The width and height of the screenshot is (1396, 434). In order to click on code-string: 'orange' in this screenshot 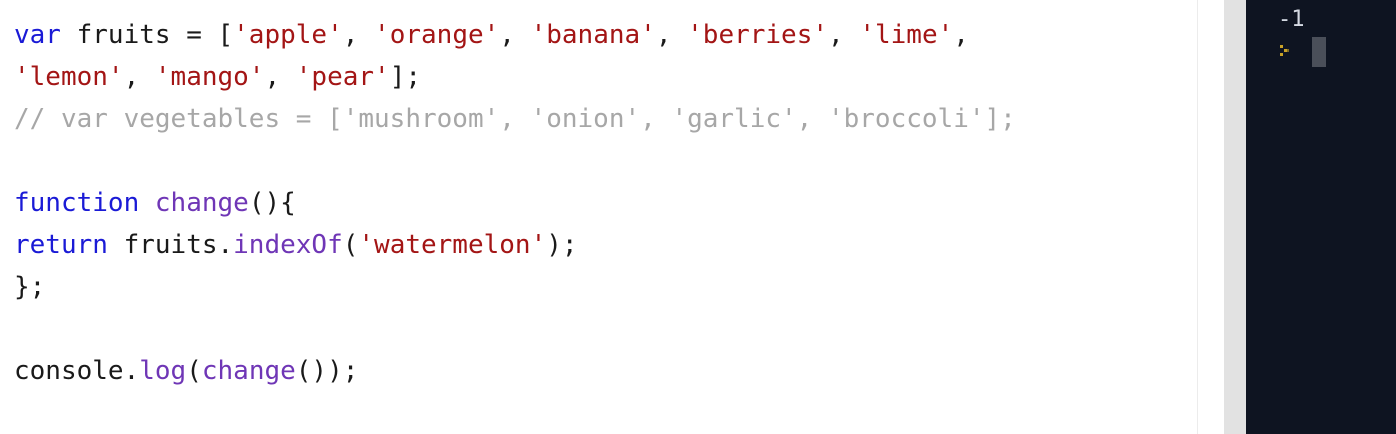, I will do `click(437, 35)`.